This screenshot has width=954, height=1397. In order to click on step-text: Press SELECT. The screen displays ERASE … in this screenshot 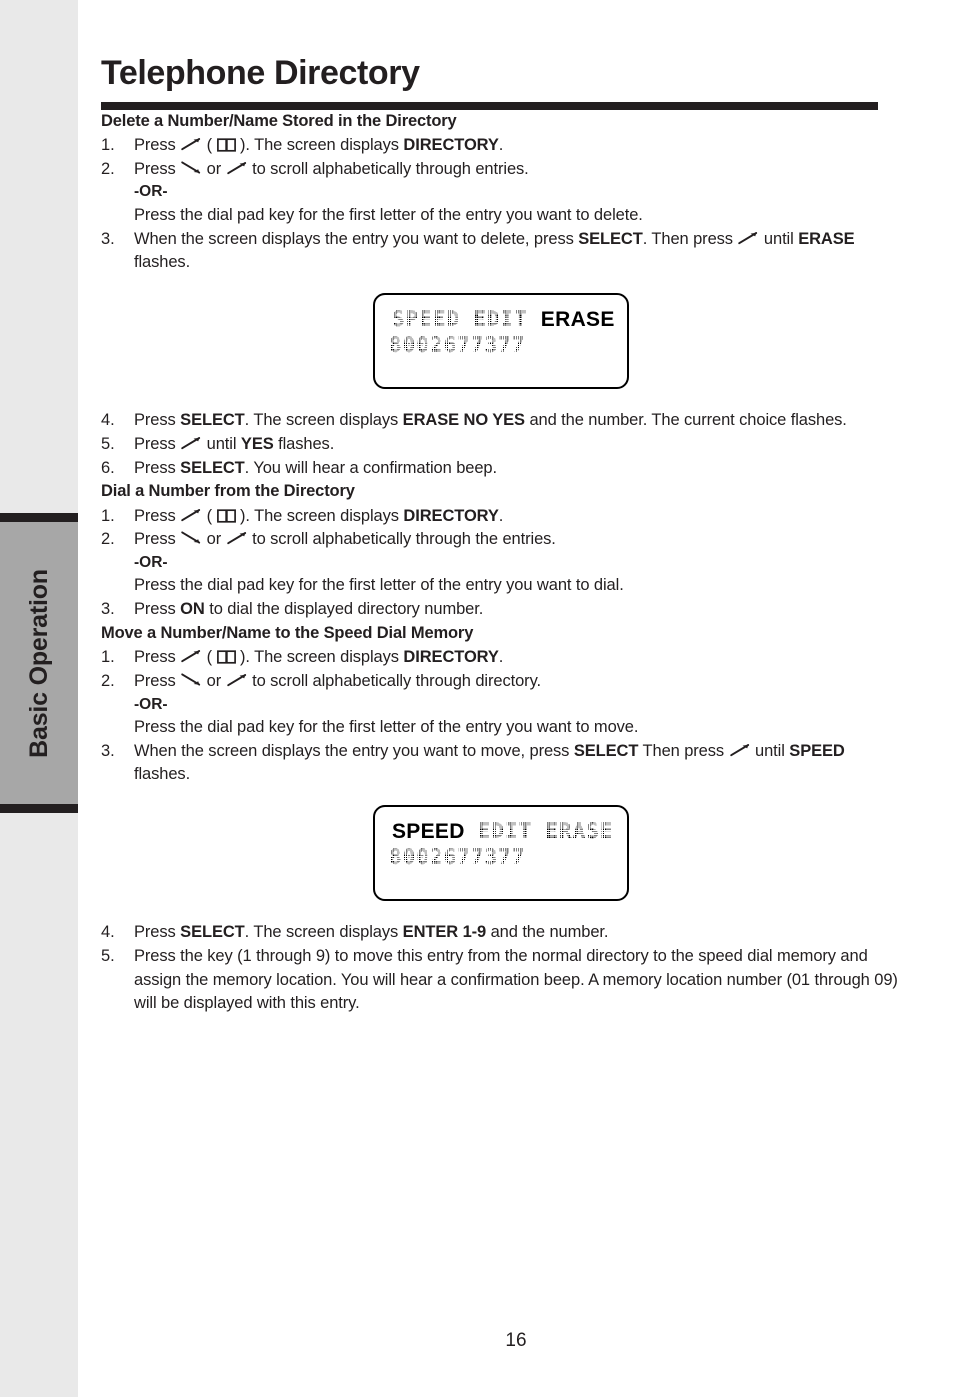, I will do `click(490, 420)`.